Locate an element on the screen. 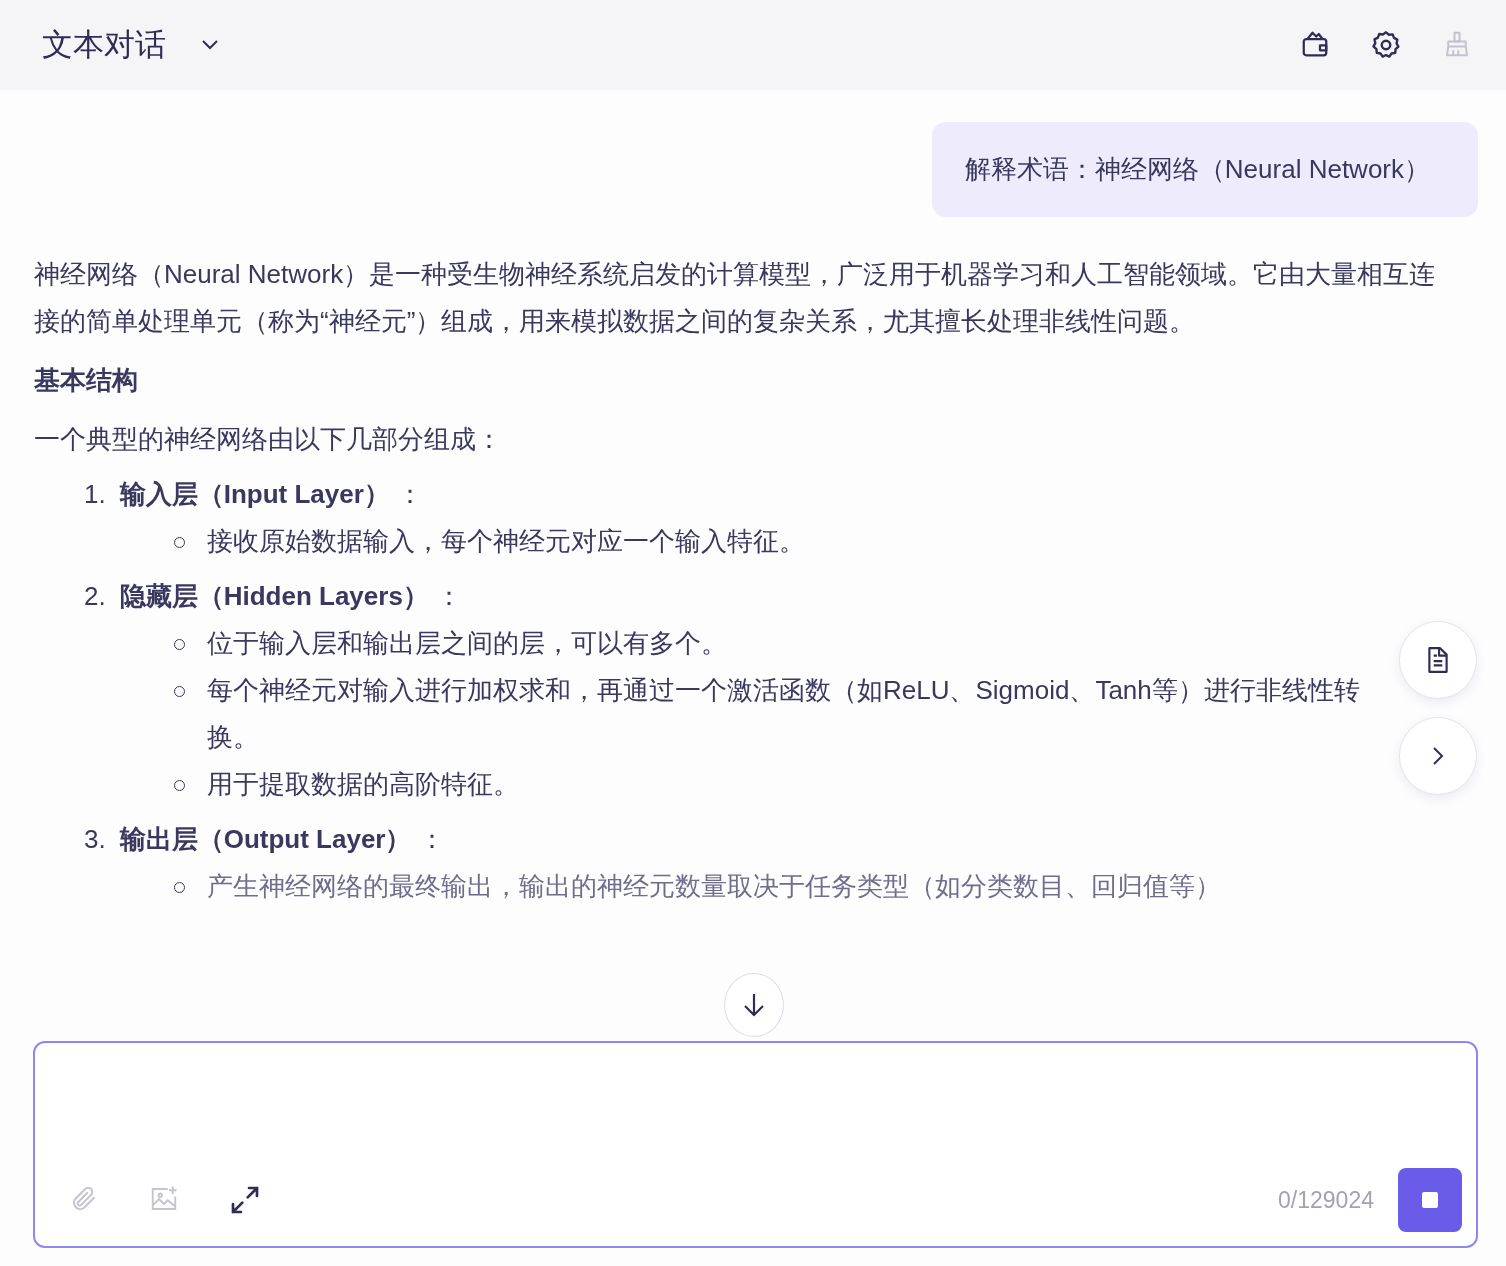  list-item-title: 输出层（Output Layer） ： is located at coordinates (282, 839).